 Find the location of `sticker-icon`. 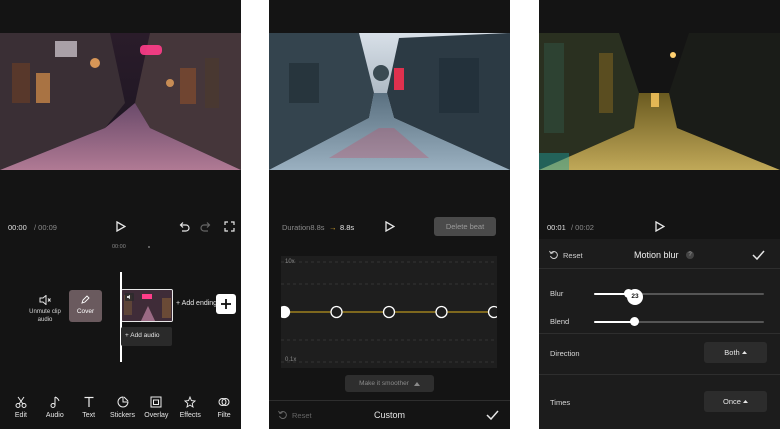

sticker-icon is located at coordinates (123, 402).